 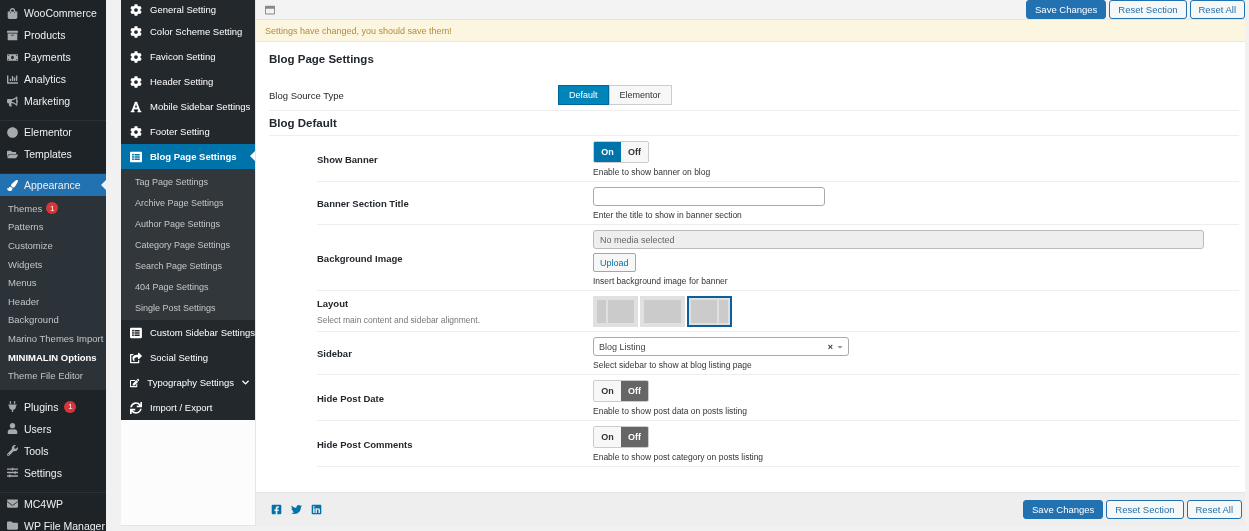 What do you see at coordinates (12, 429) in the screenshot?
I see `user-icon` at bounding box center [12, 429].